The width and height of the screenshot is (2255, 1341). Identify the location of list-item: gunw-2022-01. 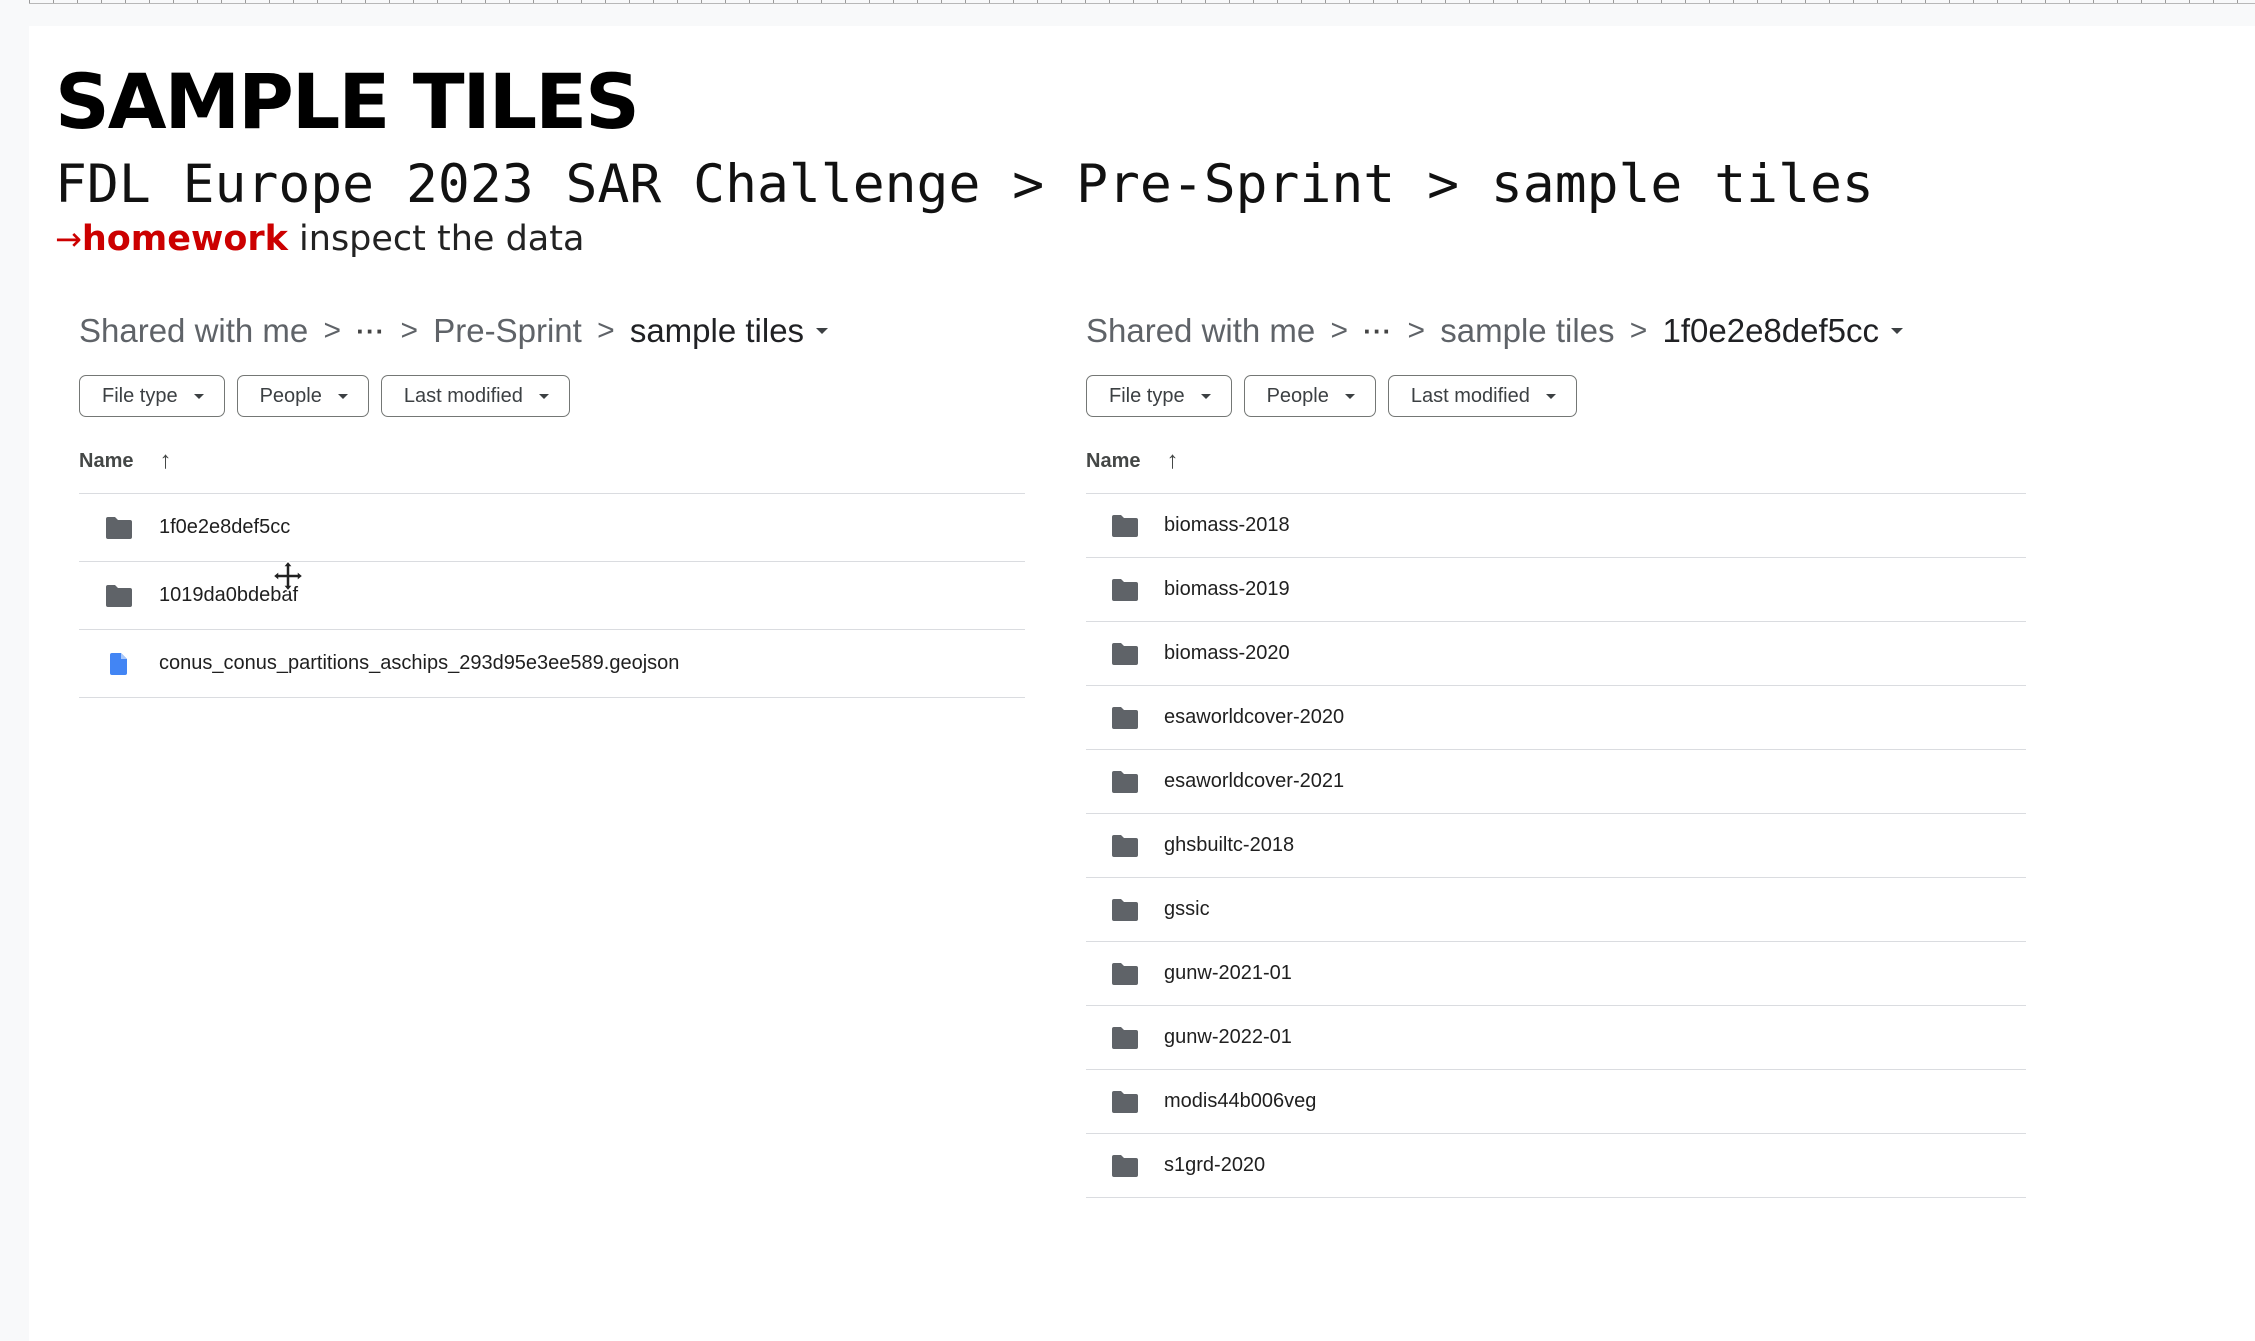
(1556, 1038).